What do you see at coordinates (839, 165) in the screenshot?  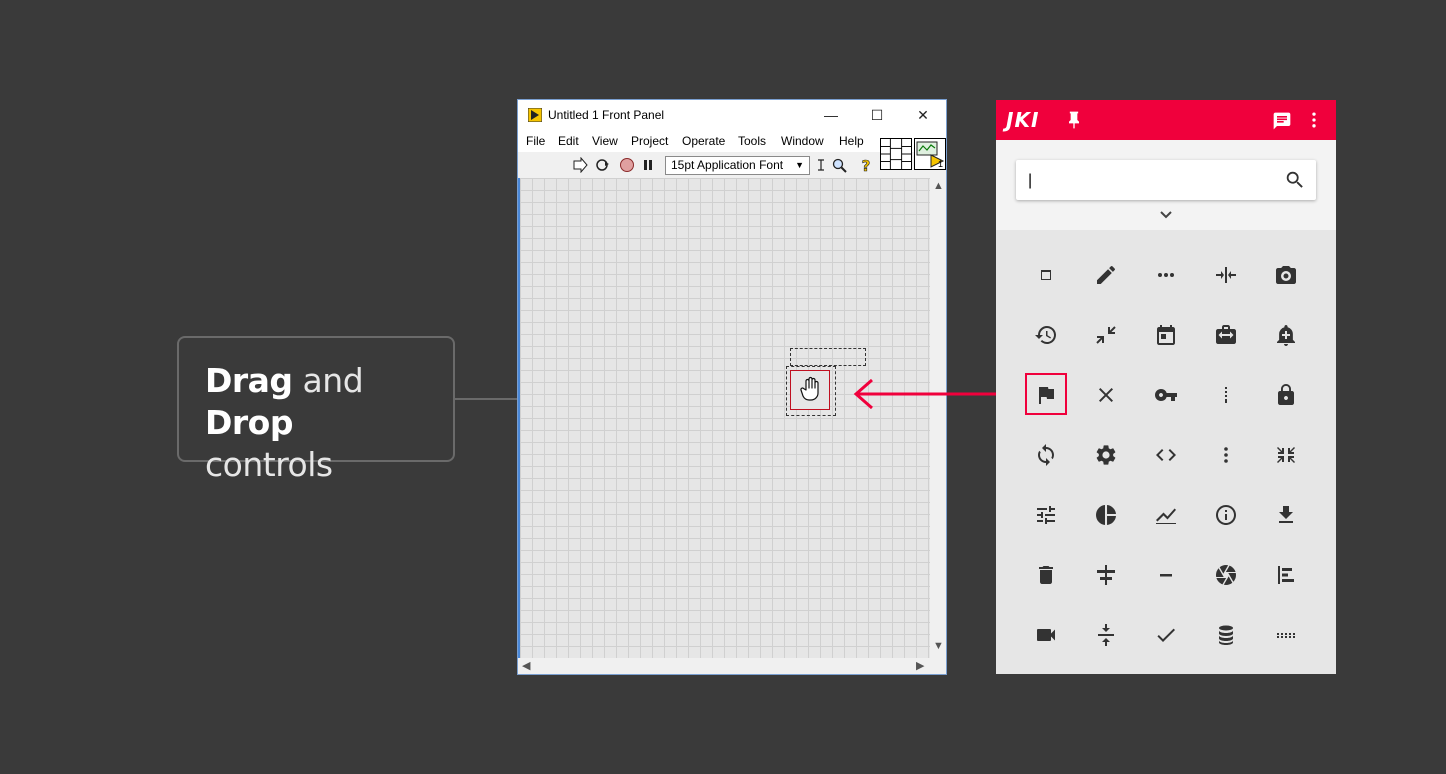 I see `zoom-icon` at bounding box center [839, 165].